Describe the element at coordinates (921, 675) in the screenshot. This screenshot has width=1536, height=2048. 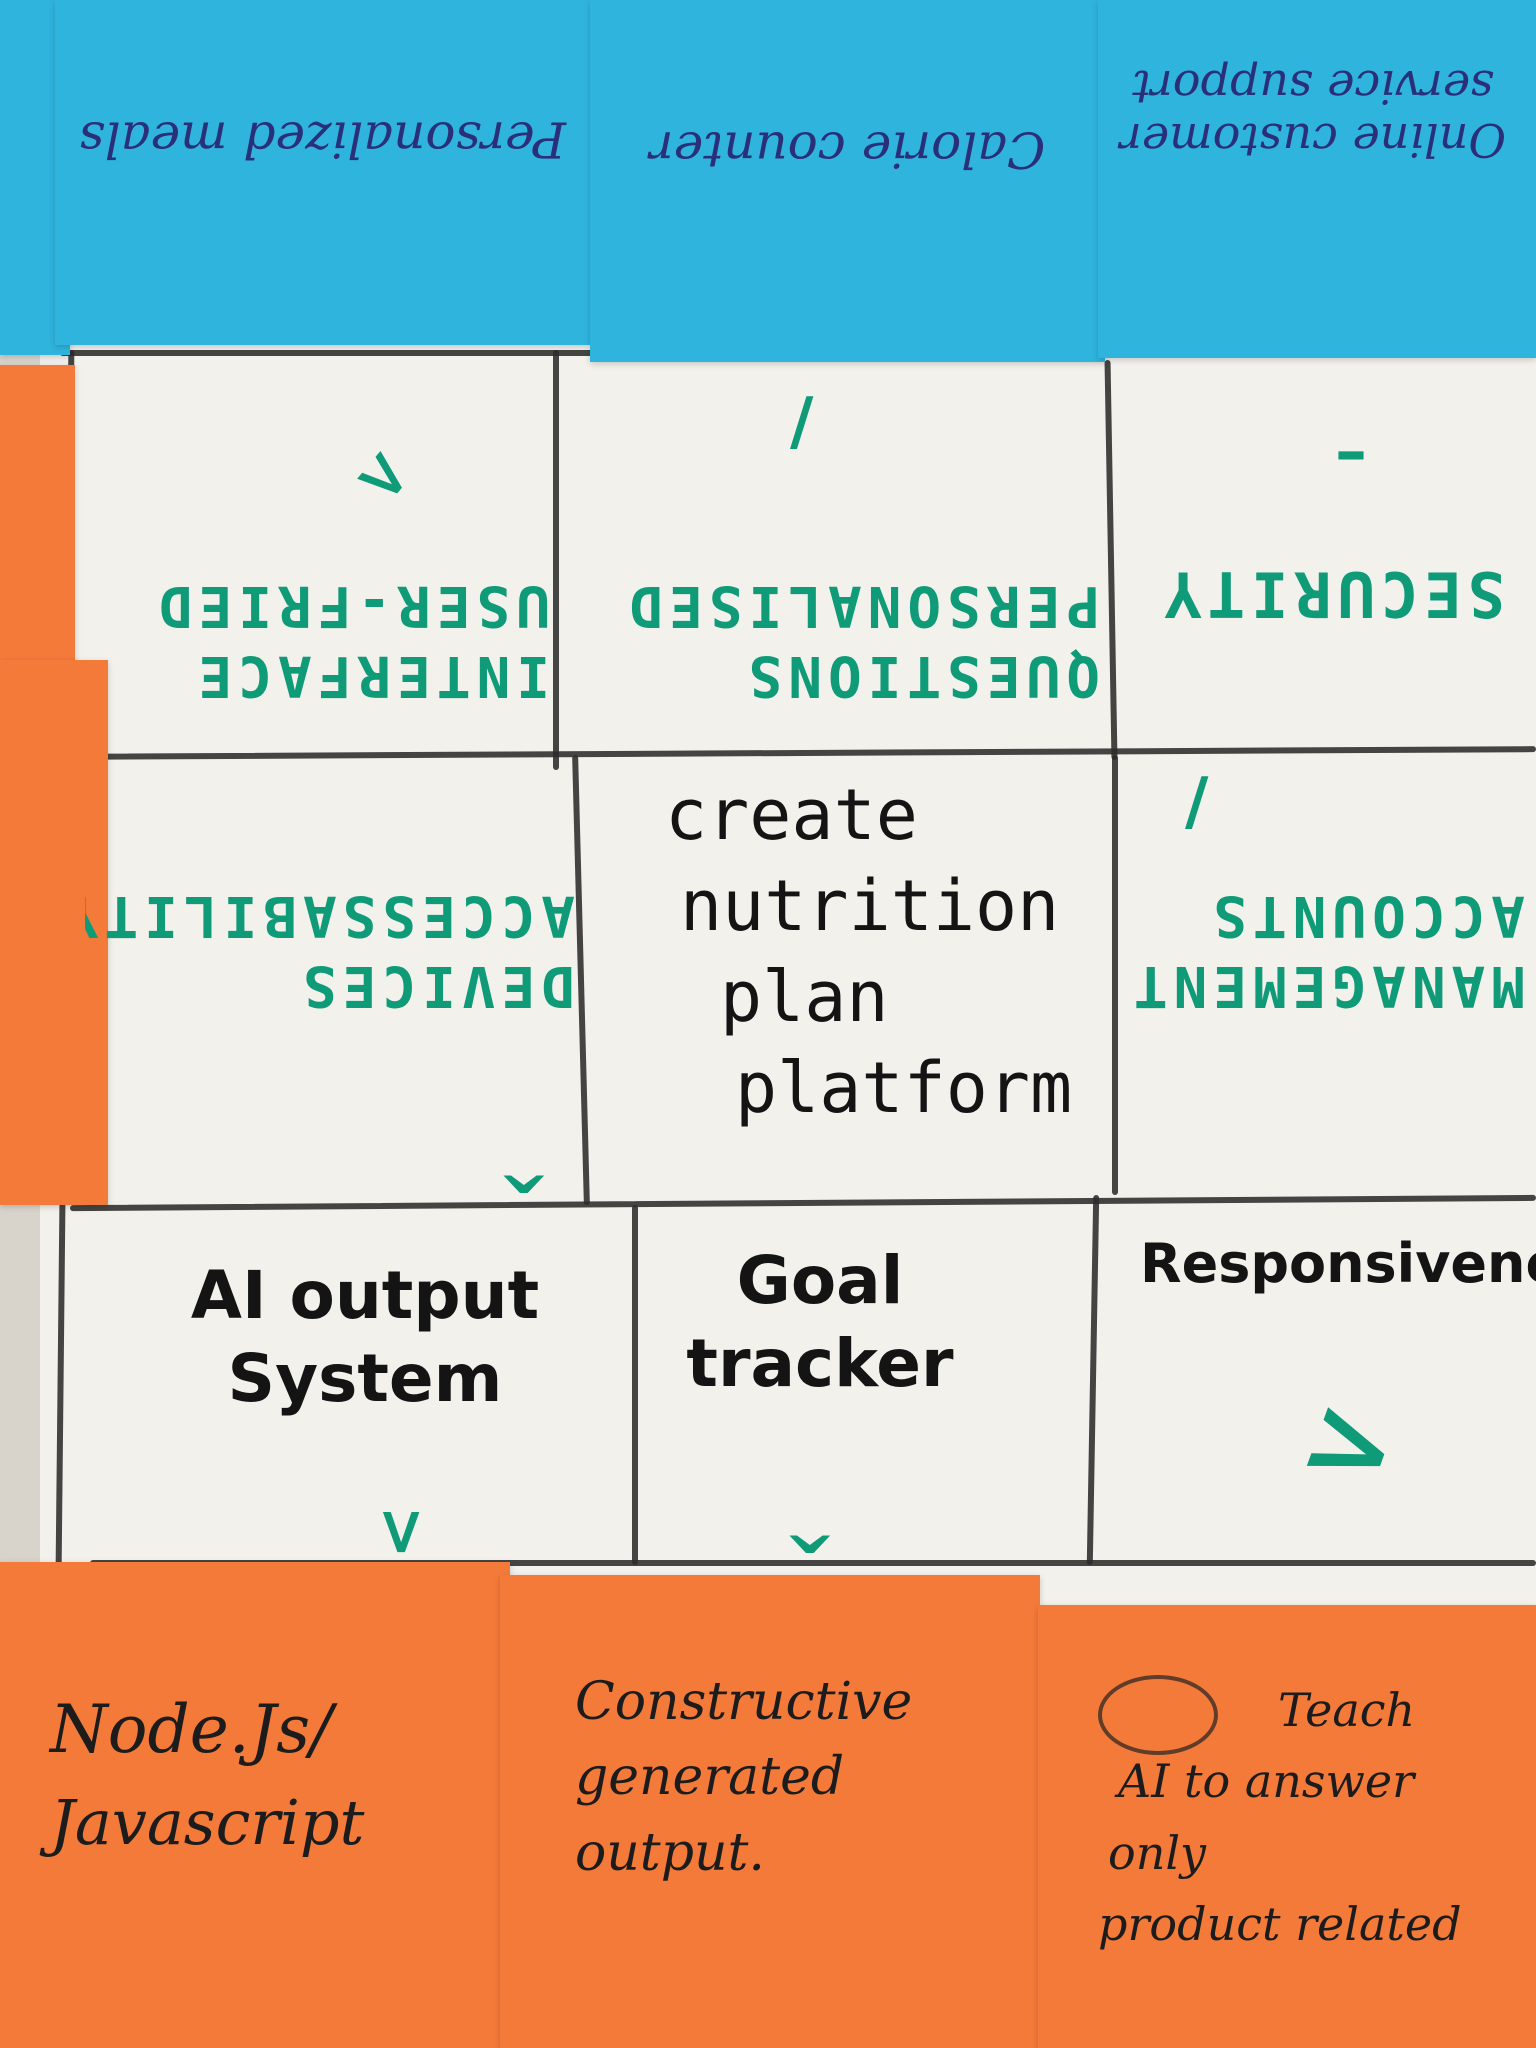
I see `cell-line: QUESTIONS` at that location.